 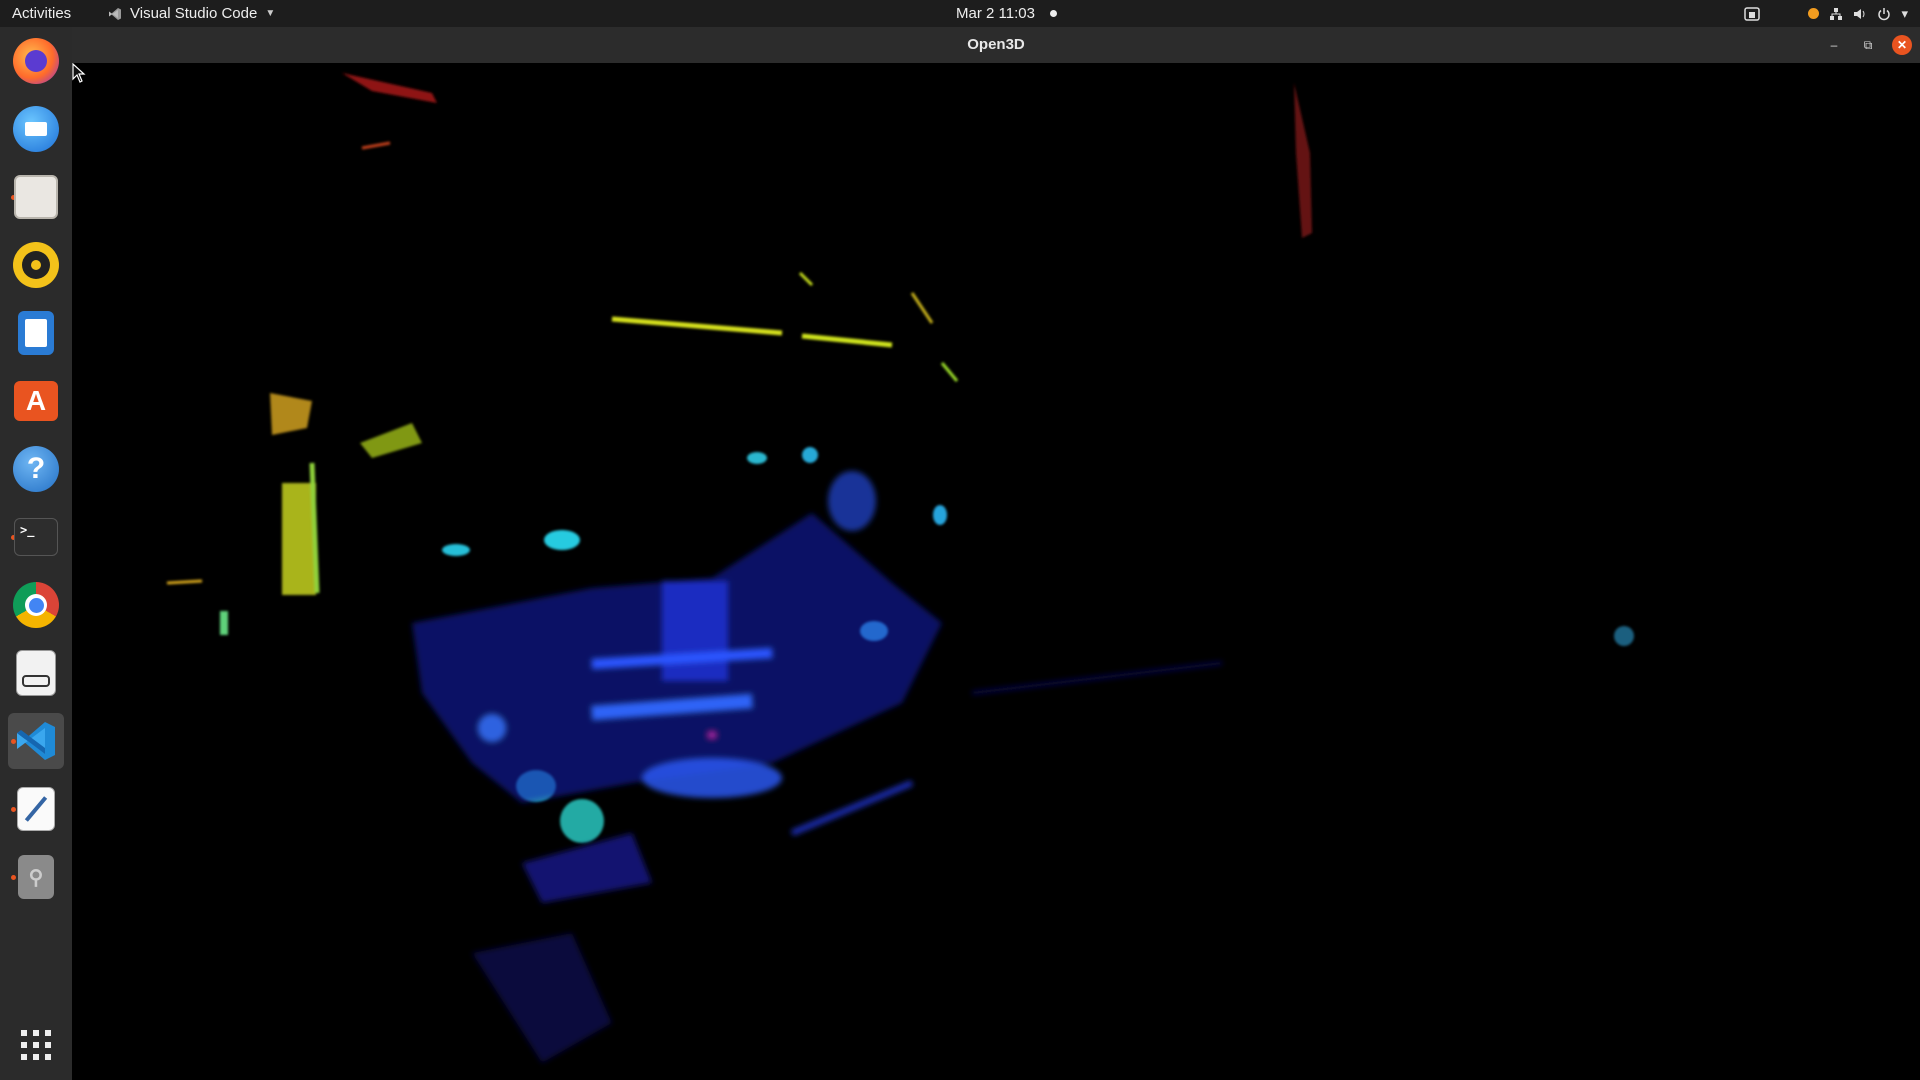 I want to click on minimize-button: –, so click(x=1834, y=45).